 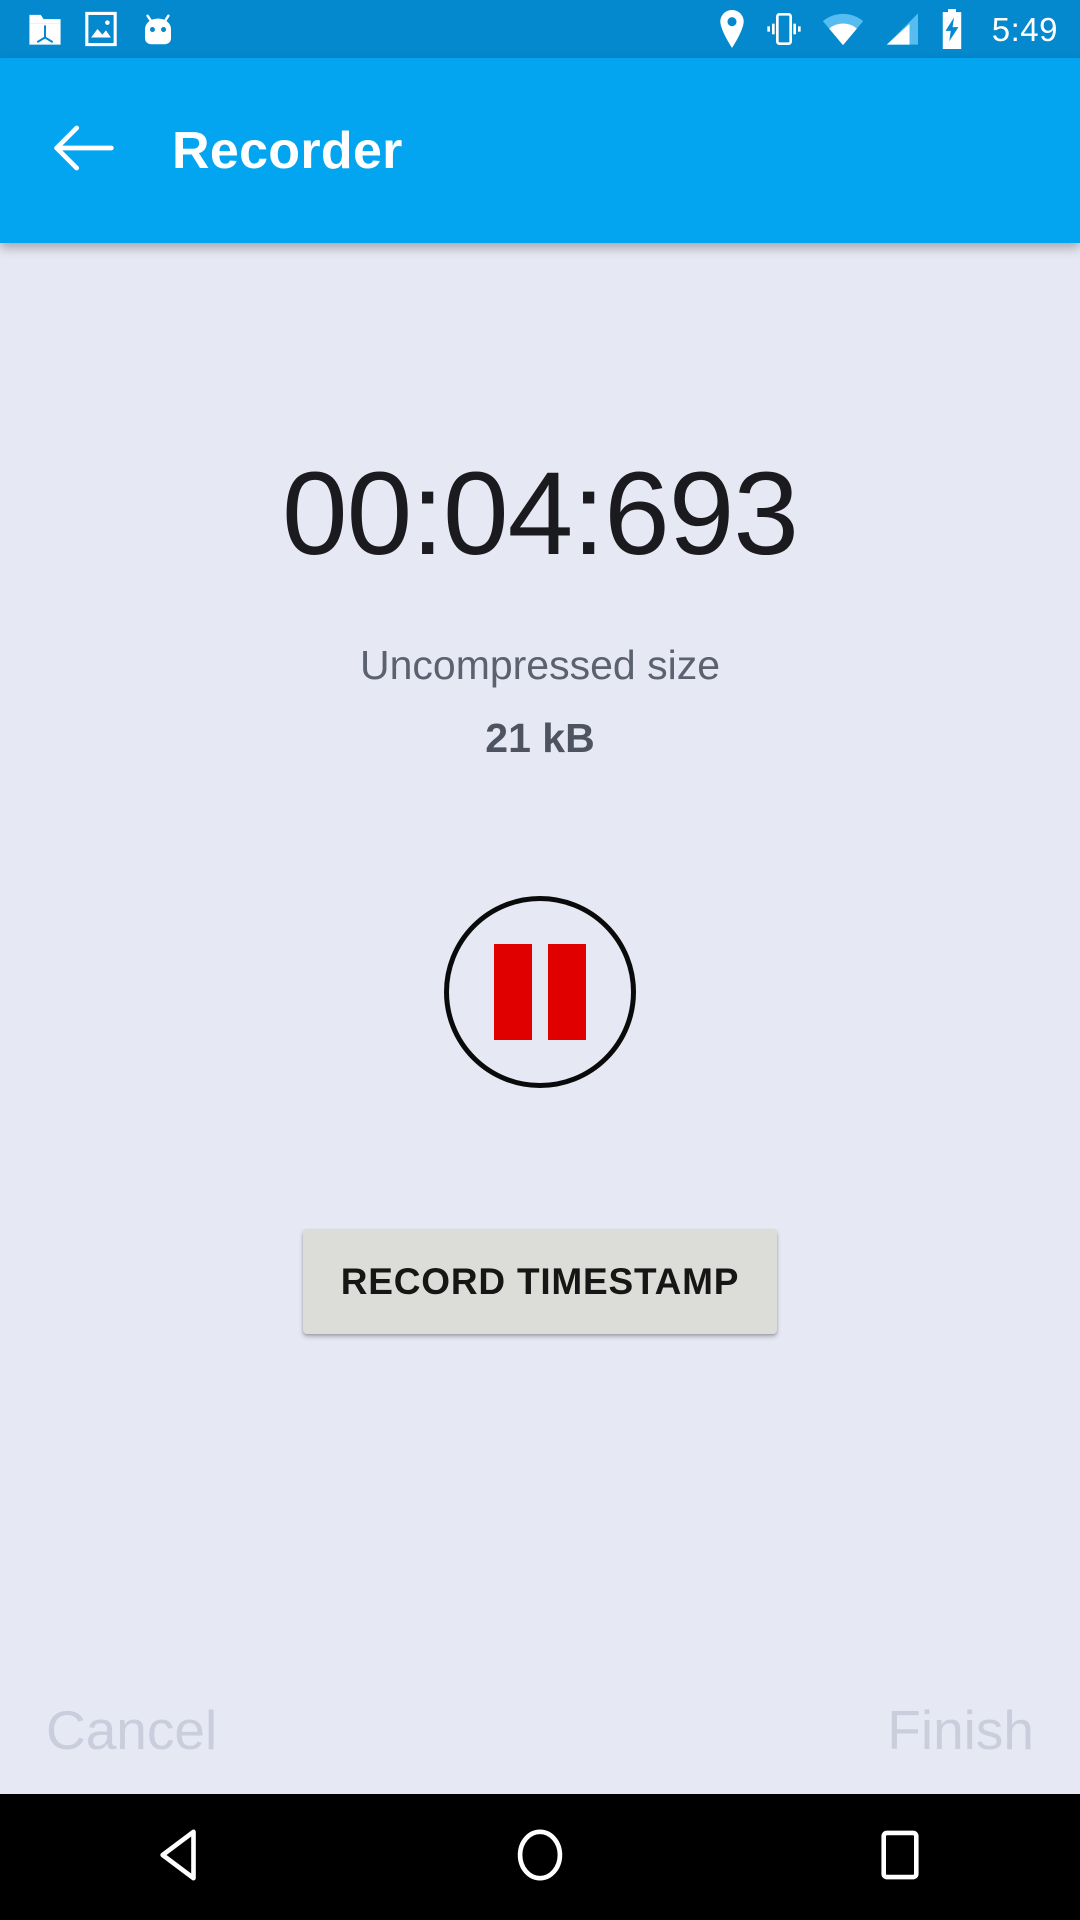 I want to click on pause-bar-left, so click(x=513, y=992).